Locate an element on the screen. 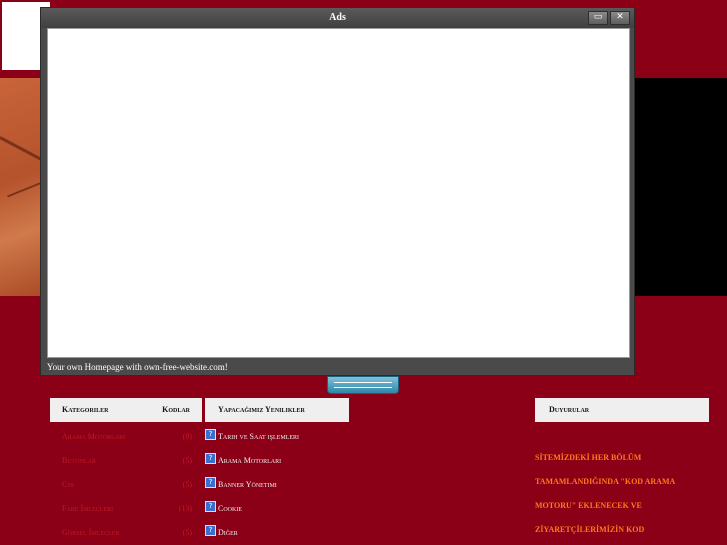  slide-toggle-button is located at coordinates (363, 385).